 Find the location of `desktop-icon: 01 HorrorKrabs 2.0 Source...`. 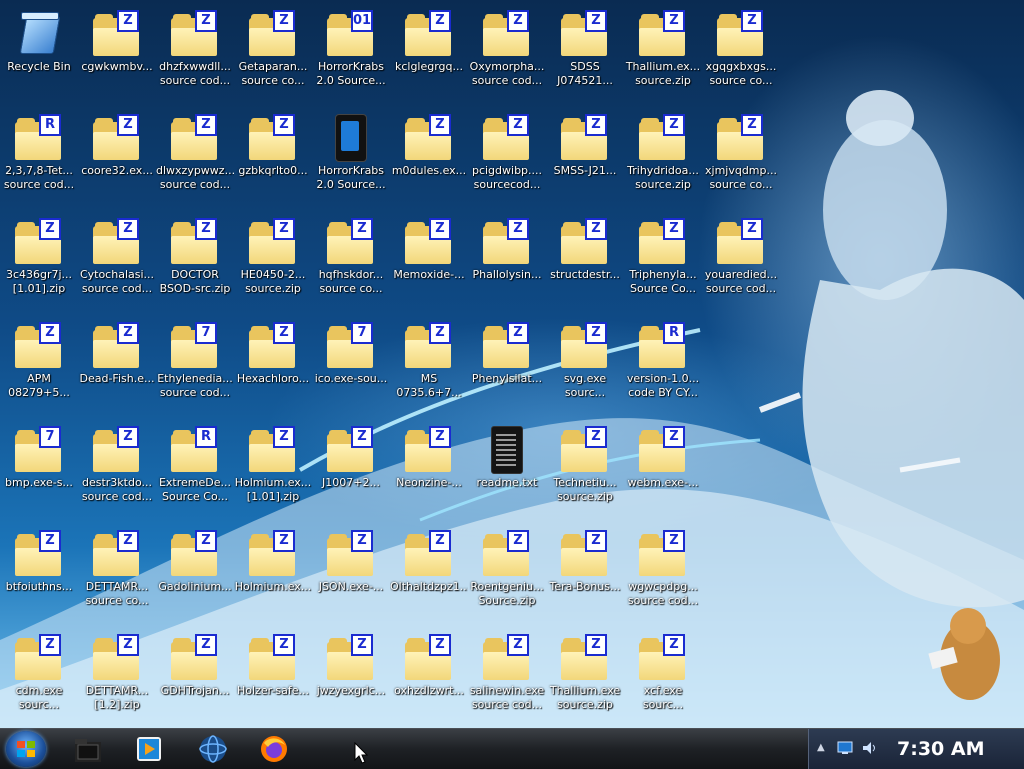

desktop-icon: 01 HorrorKrabs 2.0 Source... is located at coordinates (351, 56).